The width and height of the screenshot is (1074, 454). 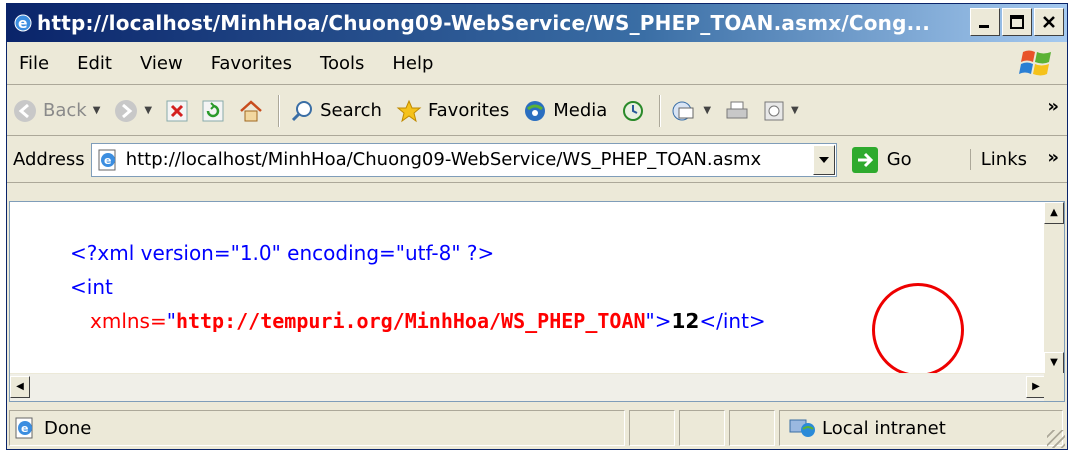 I want to click on links-button: Links, so click(x=998, y=159).